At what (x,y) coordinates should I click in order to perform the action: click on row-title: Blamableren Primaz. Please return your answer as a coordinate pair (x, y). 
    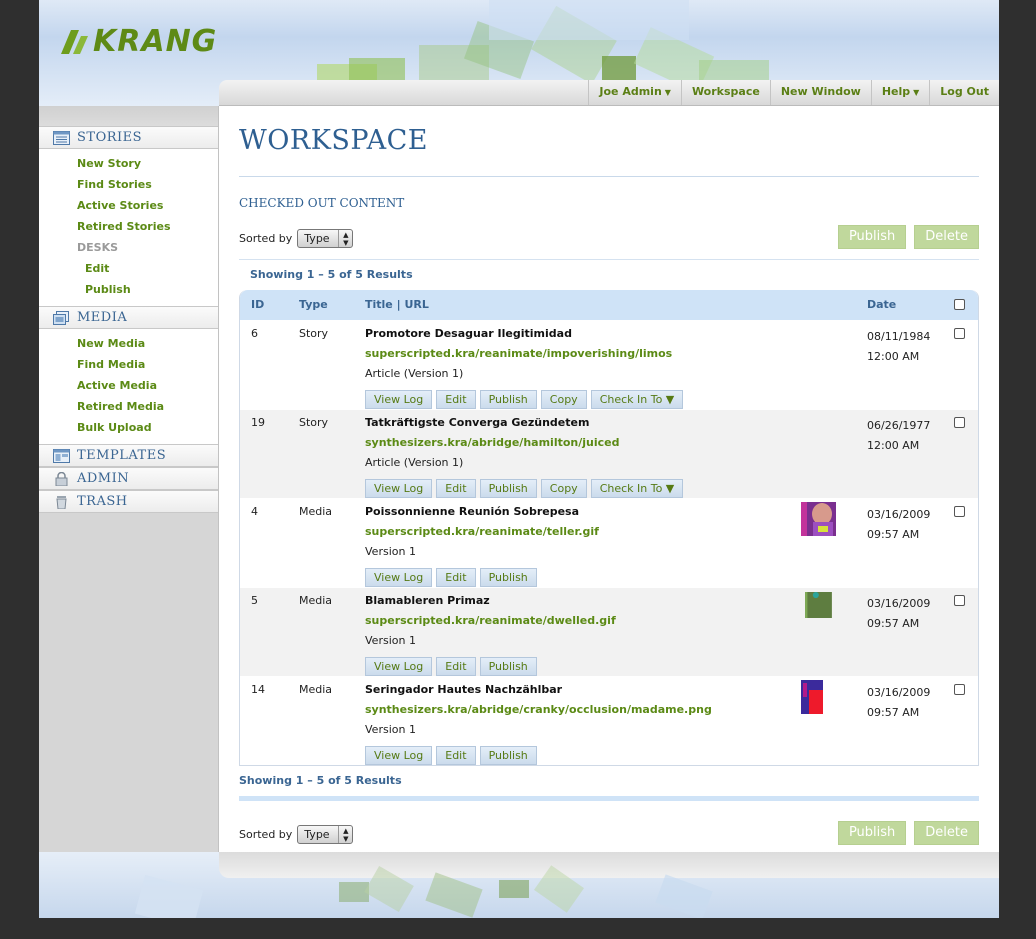
    Looking at the image, I should click on (427, 600).